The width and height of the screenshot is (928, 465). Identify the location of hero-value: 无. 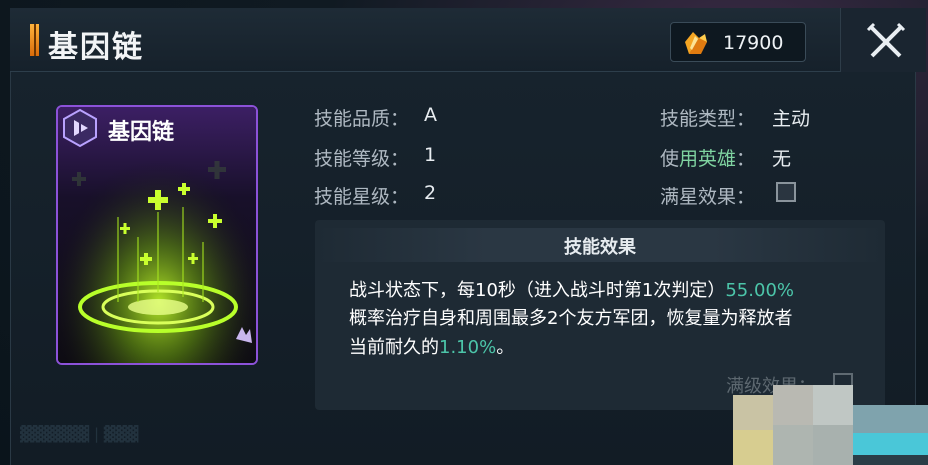
(782, 159).